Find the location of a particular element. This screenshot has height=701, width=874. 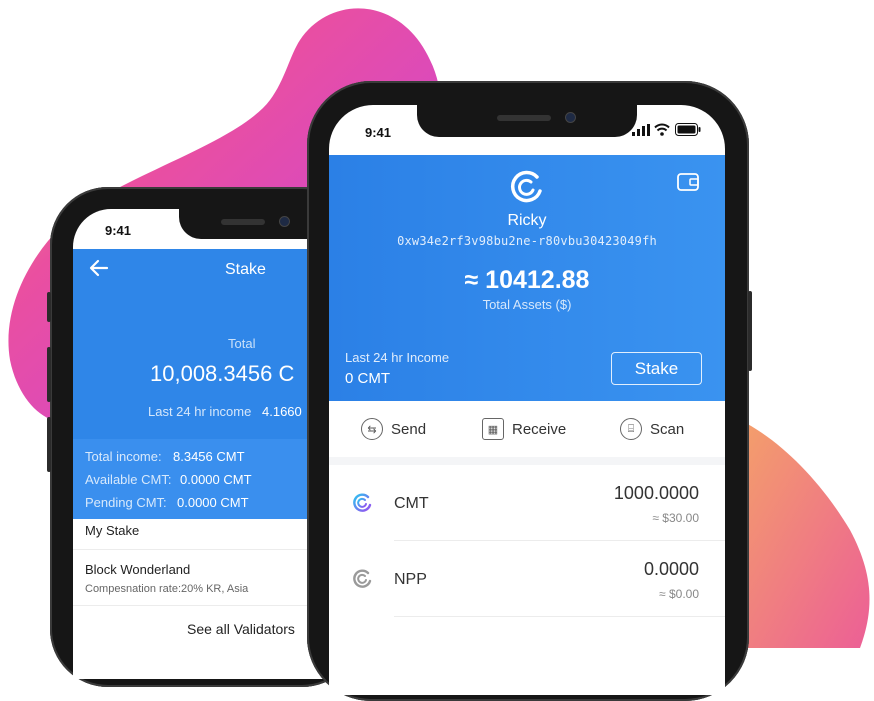

validator-detail: Compesnation rate:20% KR, Asia is located at coordinates (167, 589).